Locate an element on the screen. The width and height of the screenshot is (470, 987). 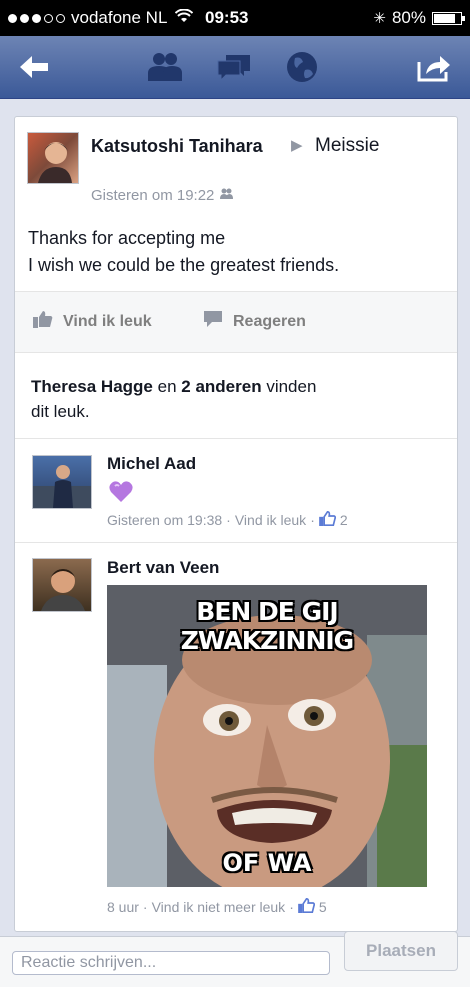
post-comment-button: Plaatsen is located at coordinates (401, 951).